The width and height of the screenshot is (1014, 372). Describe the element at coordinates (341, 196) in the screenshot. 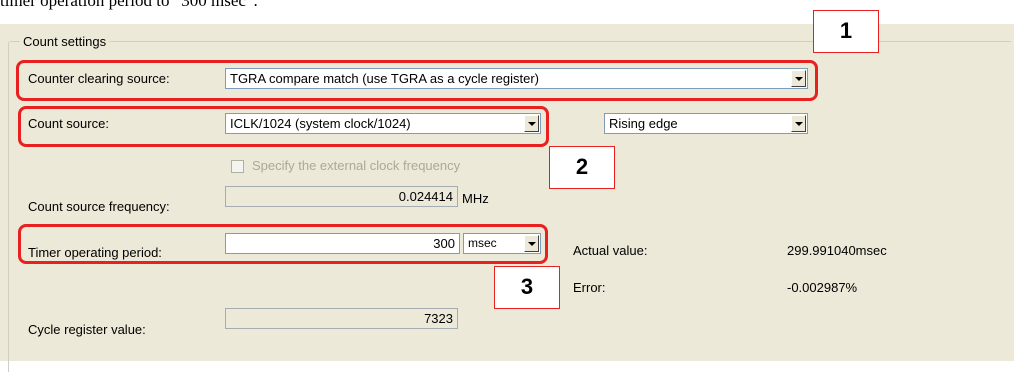

I see `frequency-field: 0.024414` at that location.